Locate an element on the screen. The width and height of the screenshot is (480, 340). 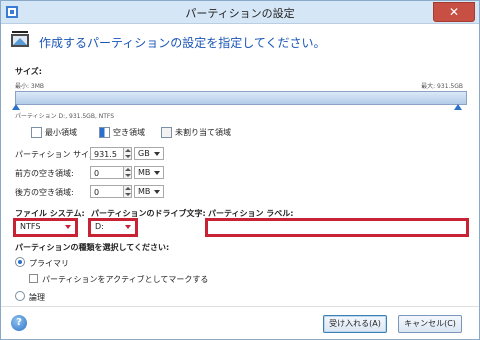
free-after-unit-value: MB is located at coordinates (144, 191).